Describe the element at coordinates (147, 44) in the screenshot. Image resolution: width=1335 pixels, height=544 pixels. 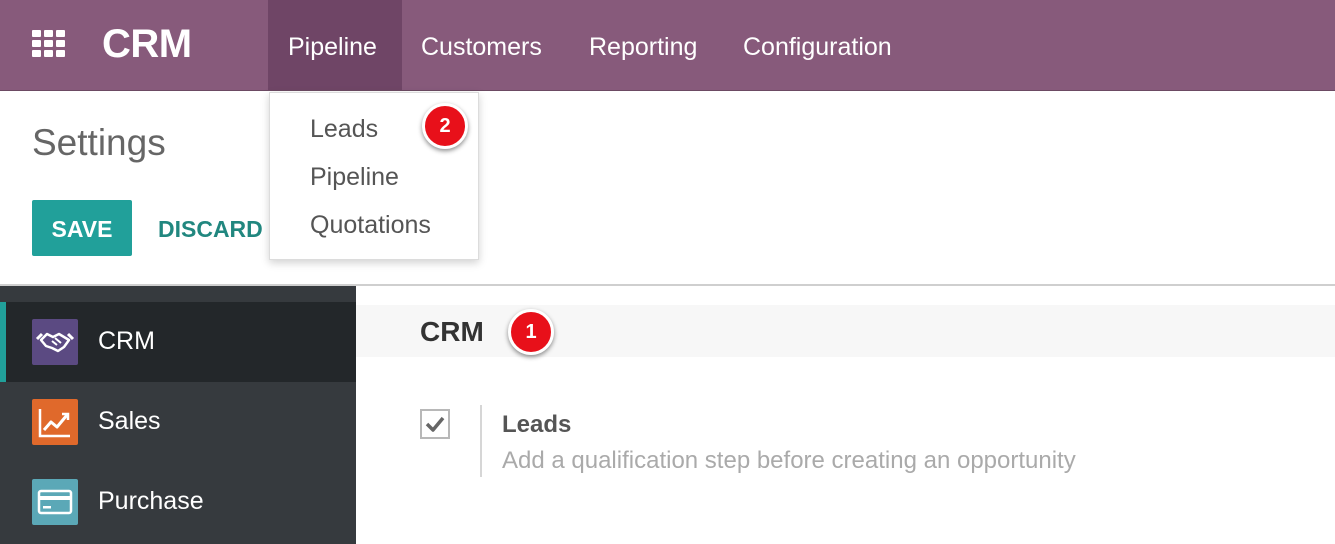
I see `app-brand: CRM` at that location.